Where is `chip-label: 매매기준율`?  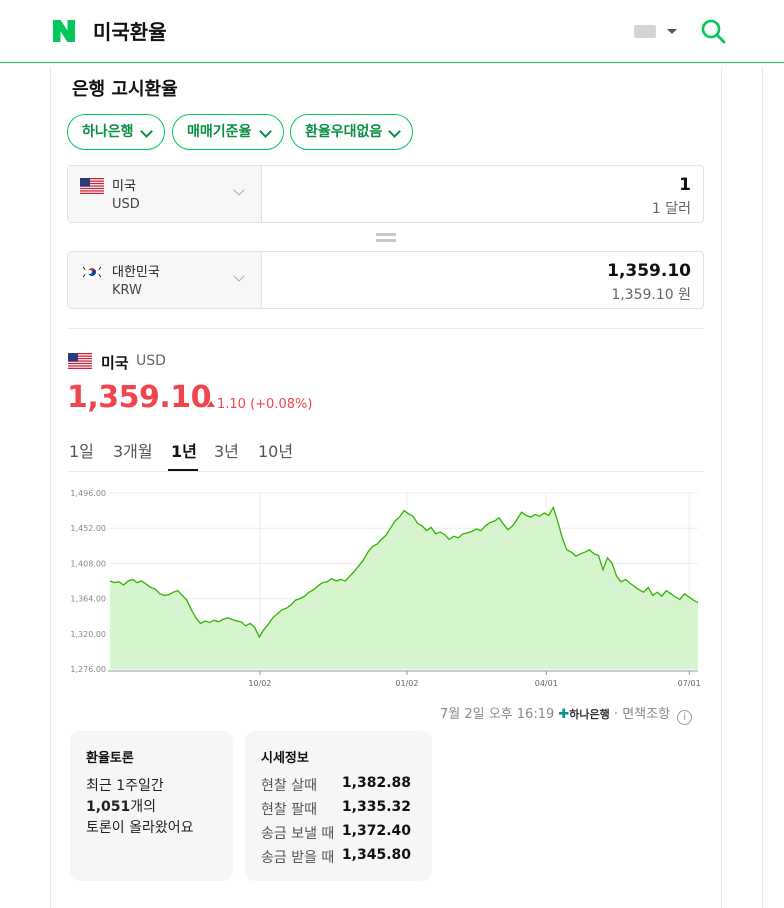
chip-label: 매매기준율 is located at coordinates (219, 132).